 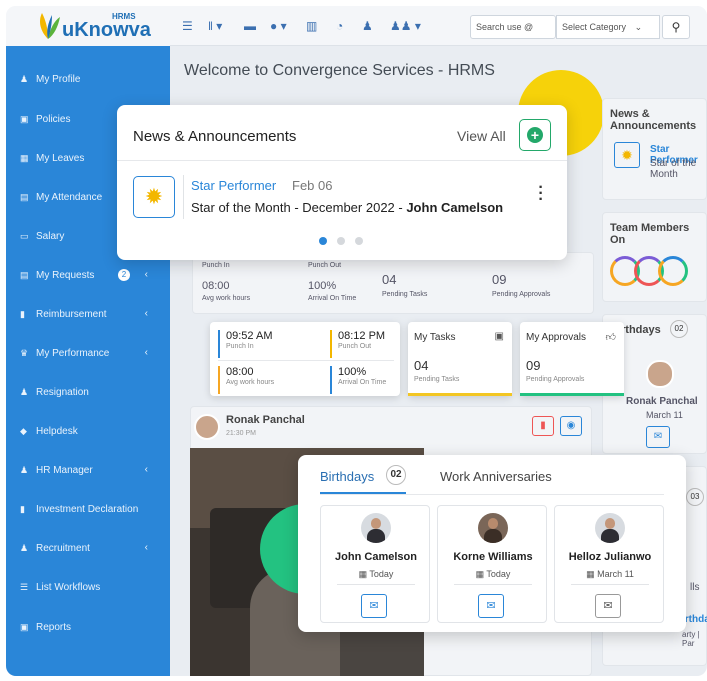 I want to click on chevron-down-icon: ⌄, so click(x=638, y=27).